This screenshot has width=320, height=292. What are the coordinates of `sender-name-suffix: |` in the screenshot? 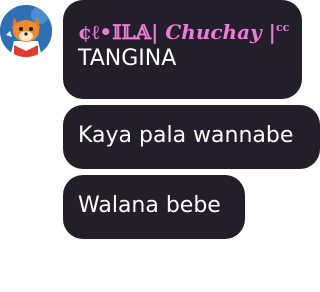 It's located at (268, 32).